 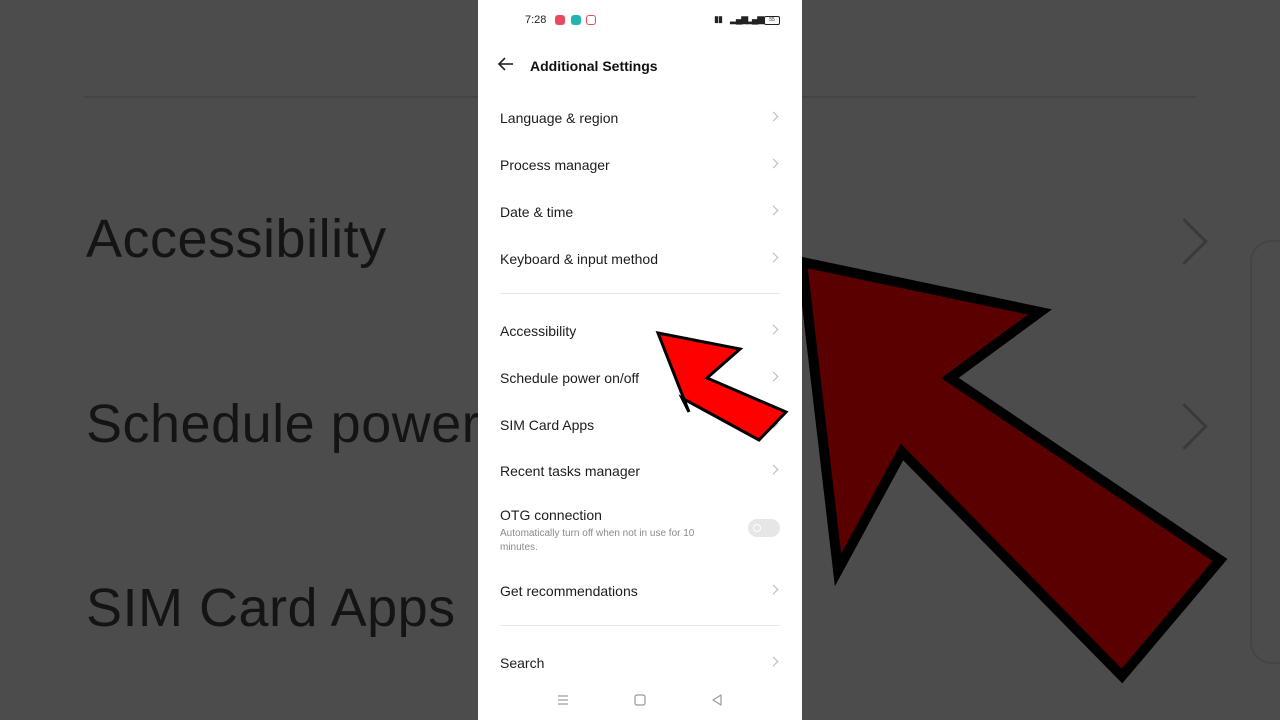 I want to click on background-row-accessibility: Accessibility, so click(x=236, y=239).